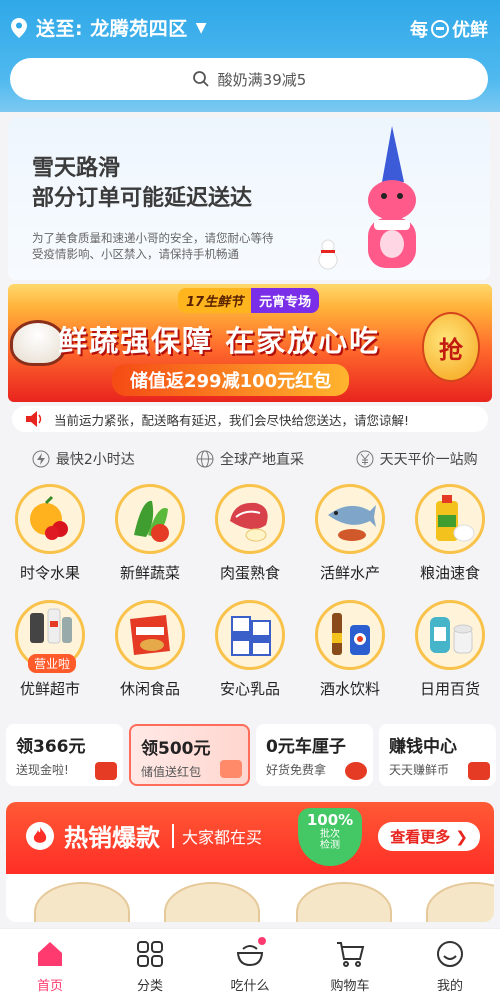 This screenshot has width=500, height=1006. I want to click on hot-product-row, so click(250, 898).